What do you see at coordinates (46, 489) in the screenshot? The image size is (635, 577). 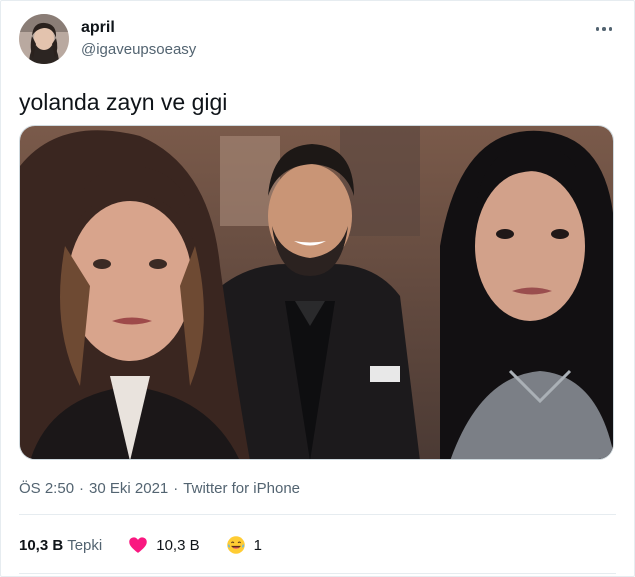 I see `tweet-time: ÖS 2:50` at bounding box center [46, 489].